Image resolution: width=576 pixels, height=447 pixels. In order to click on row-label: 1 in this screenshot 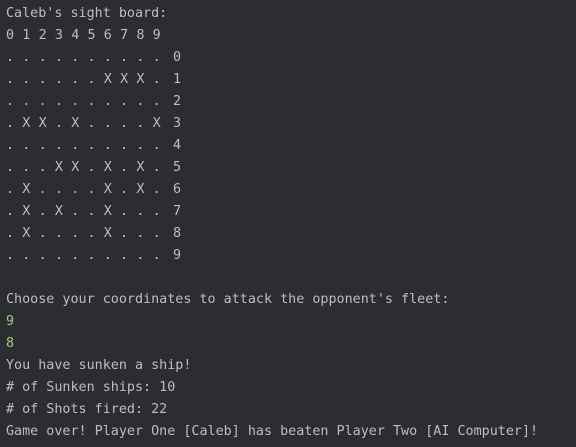, I will do `click(177, 79)`.